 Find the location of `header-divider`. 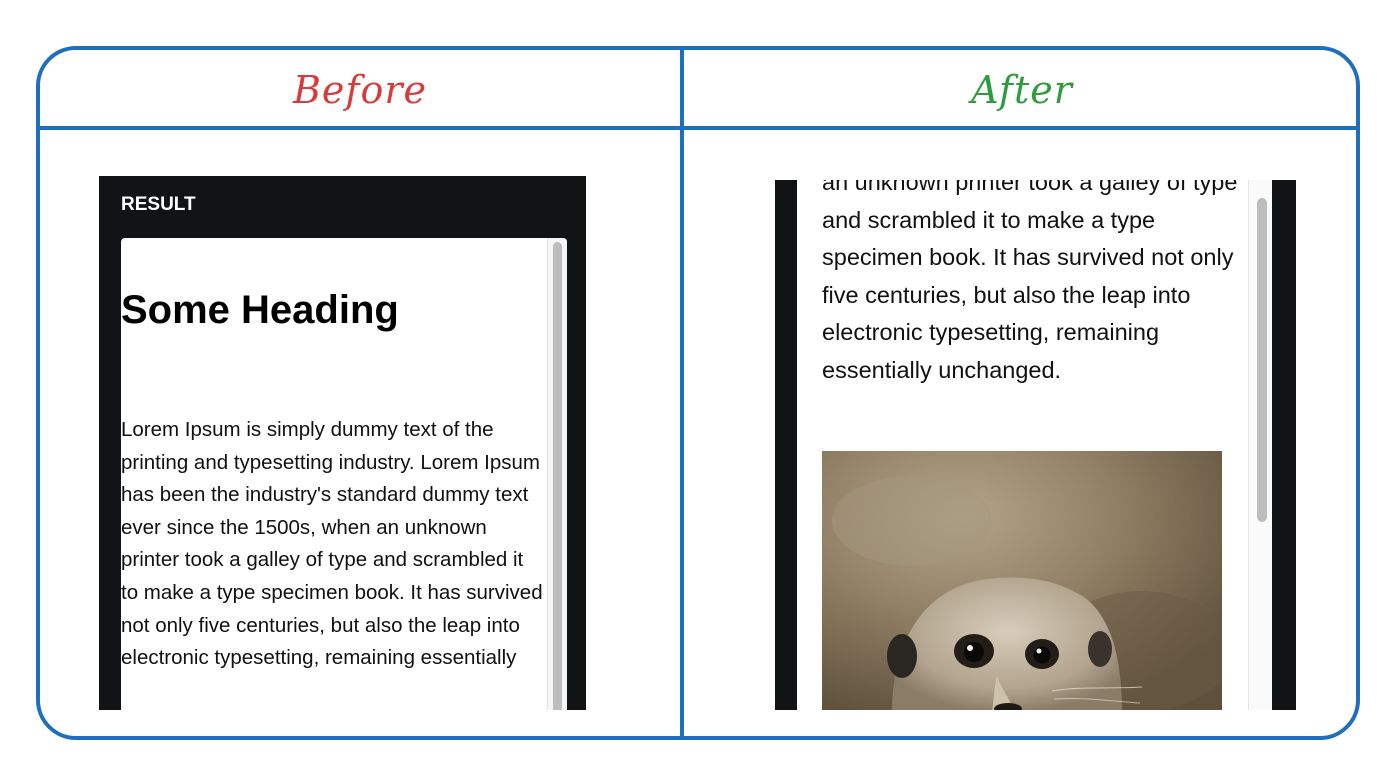

header-divider is located at coordinates (698, 128).